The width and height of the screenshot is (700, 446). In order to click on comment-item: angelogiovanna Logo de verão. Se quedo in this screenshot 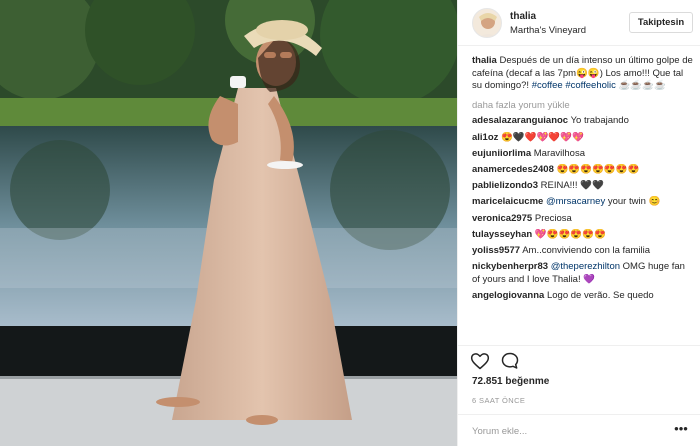, I will do `click(583, 296)`.